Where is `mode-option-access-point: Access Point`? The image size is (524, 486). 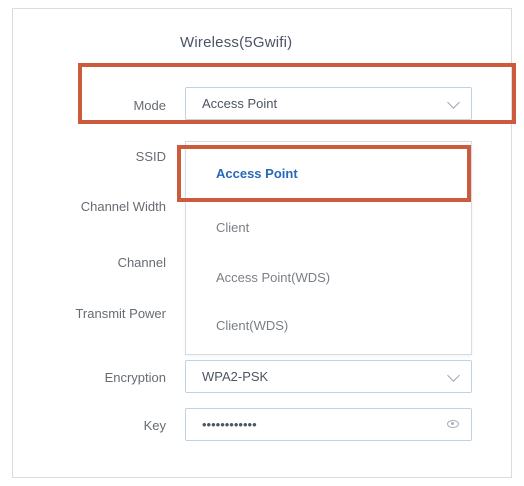
mode-option-access-point: Access Point is located at coordinates (257, 173).